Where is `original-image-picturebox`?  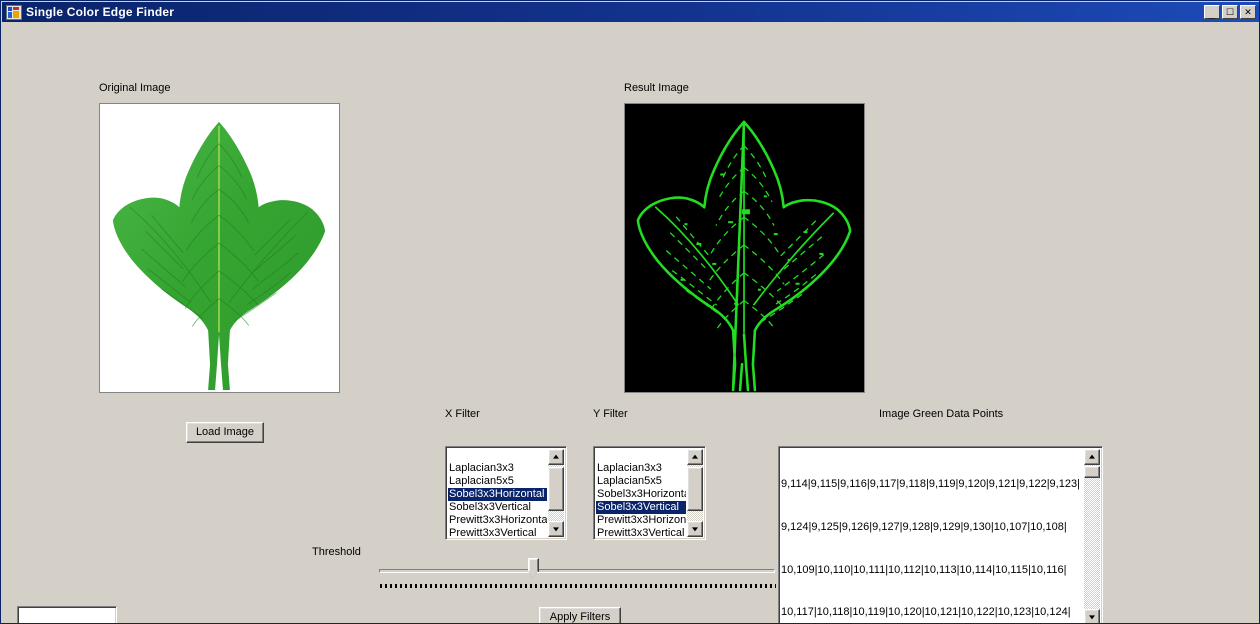 original-image-picturebox is located at coordinates (219, 248).